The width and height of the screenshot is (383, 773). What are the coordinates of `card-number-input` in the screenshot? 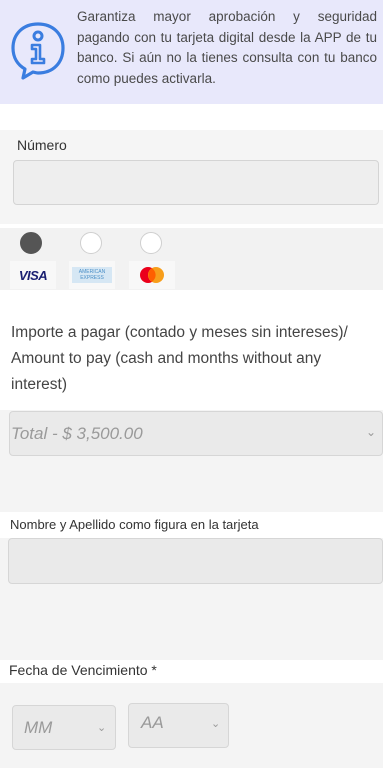 It's located at (196, 182).